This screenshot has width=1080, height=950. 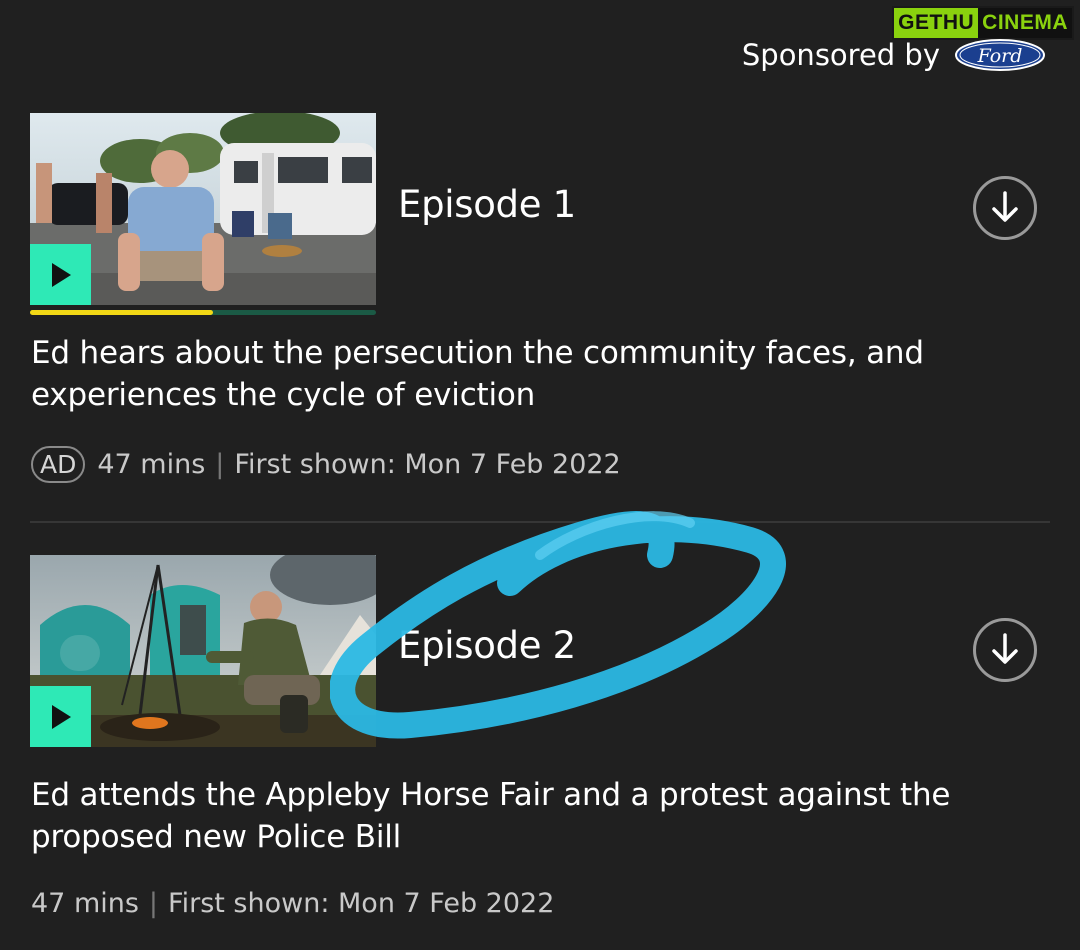 I want to click on ford-logo: Ford, so click(x=1000, y=55).